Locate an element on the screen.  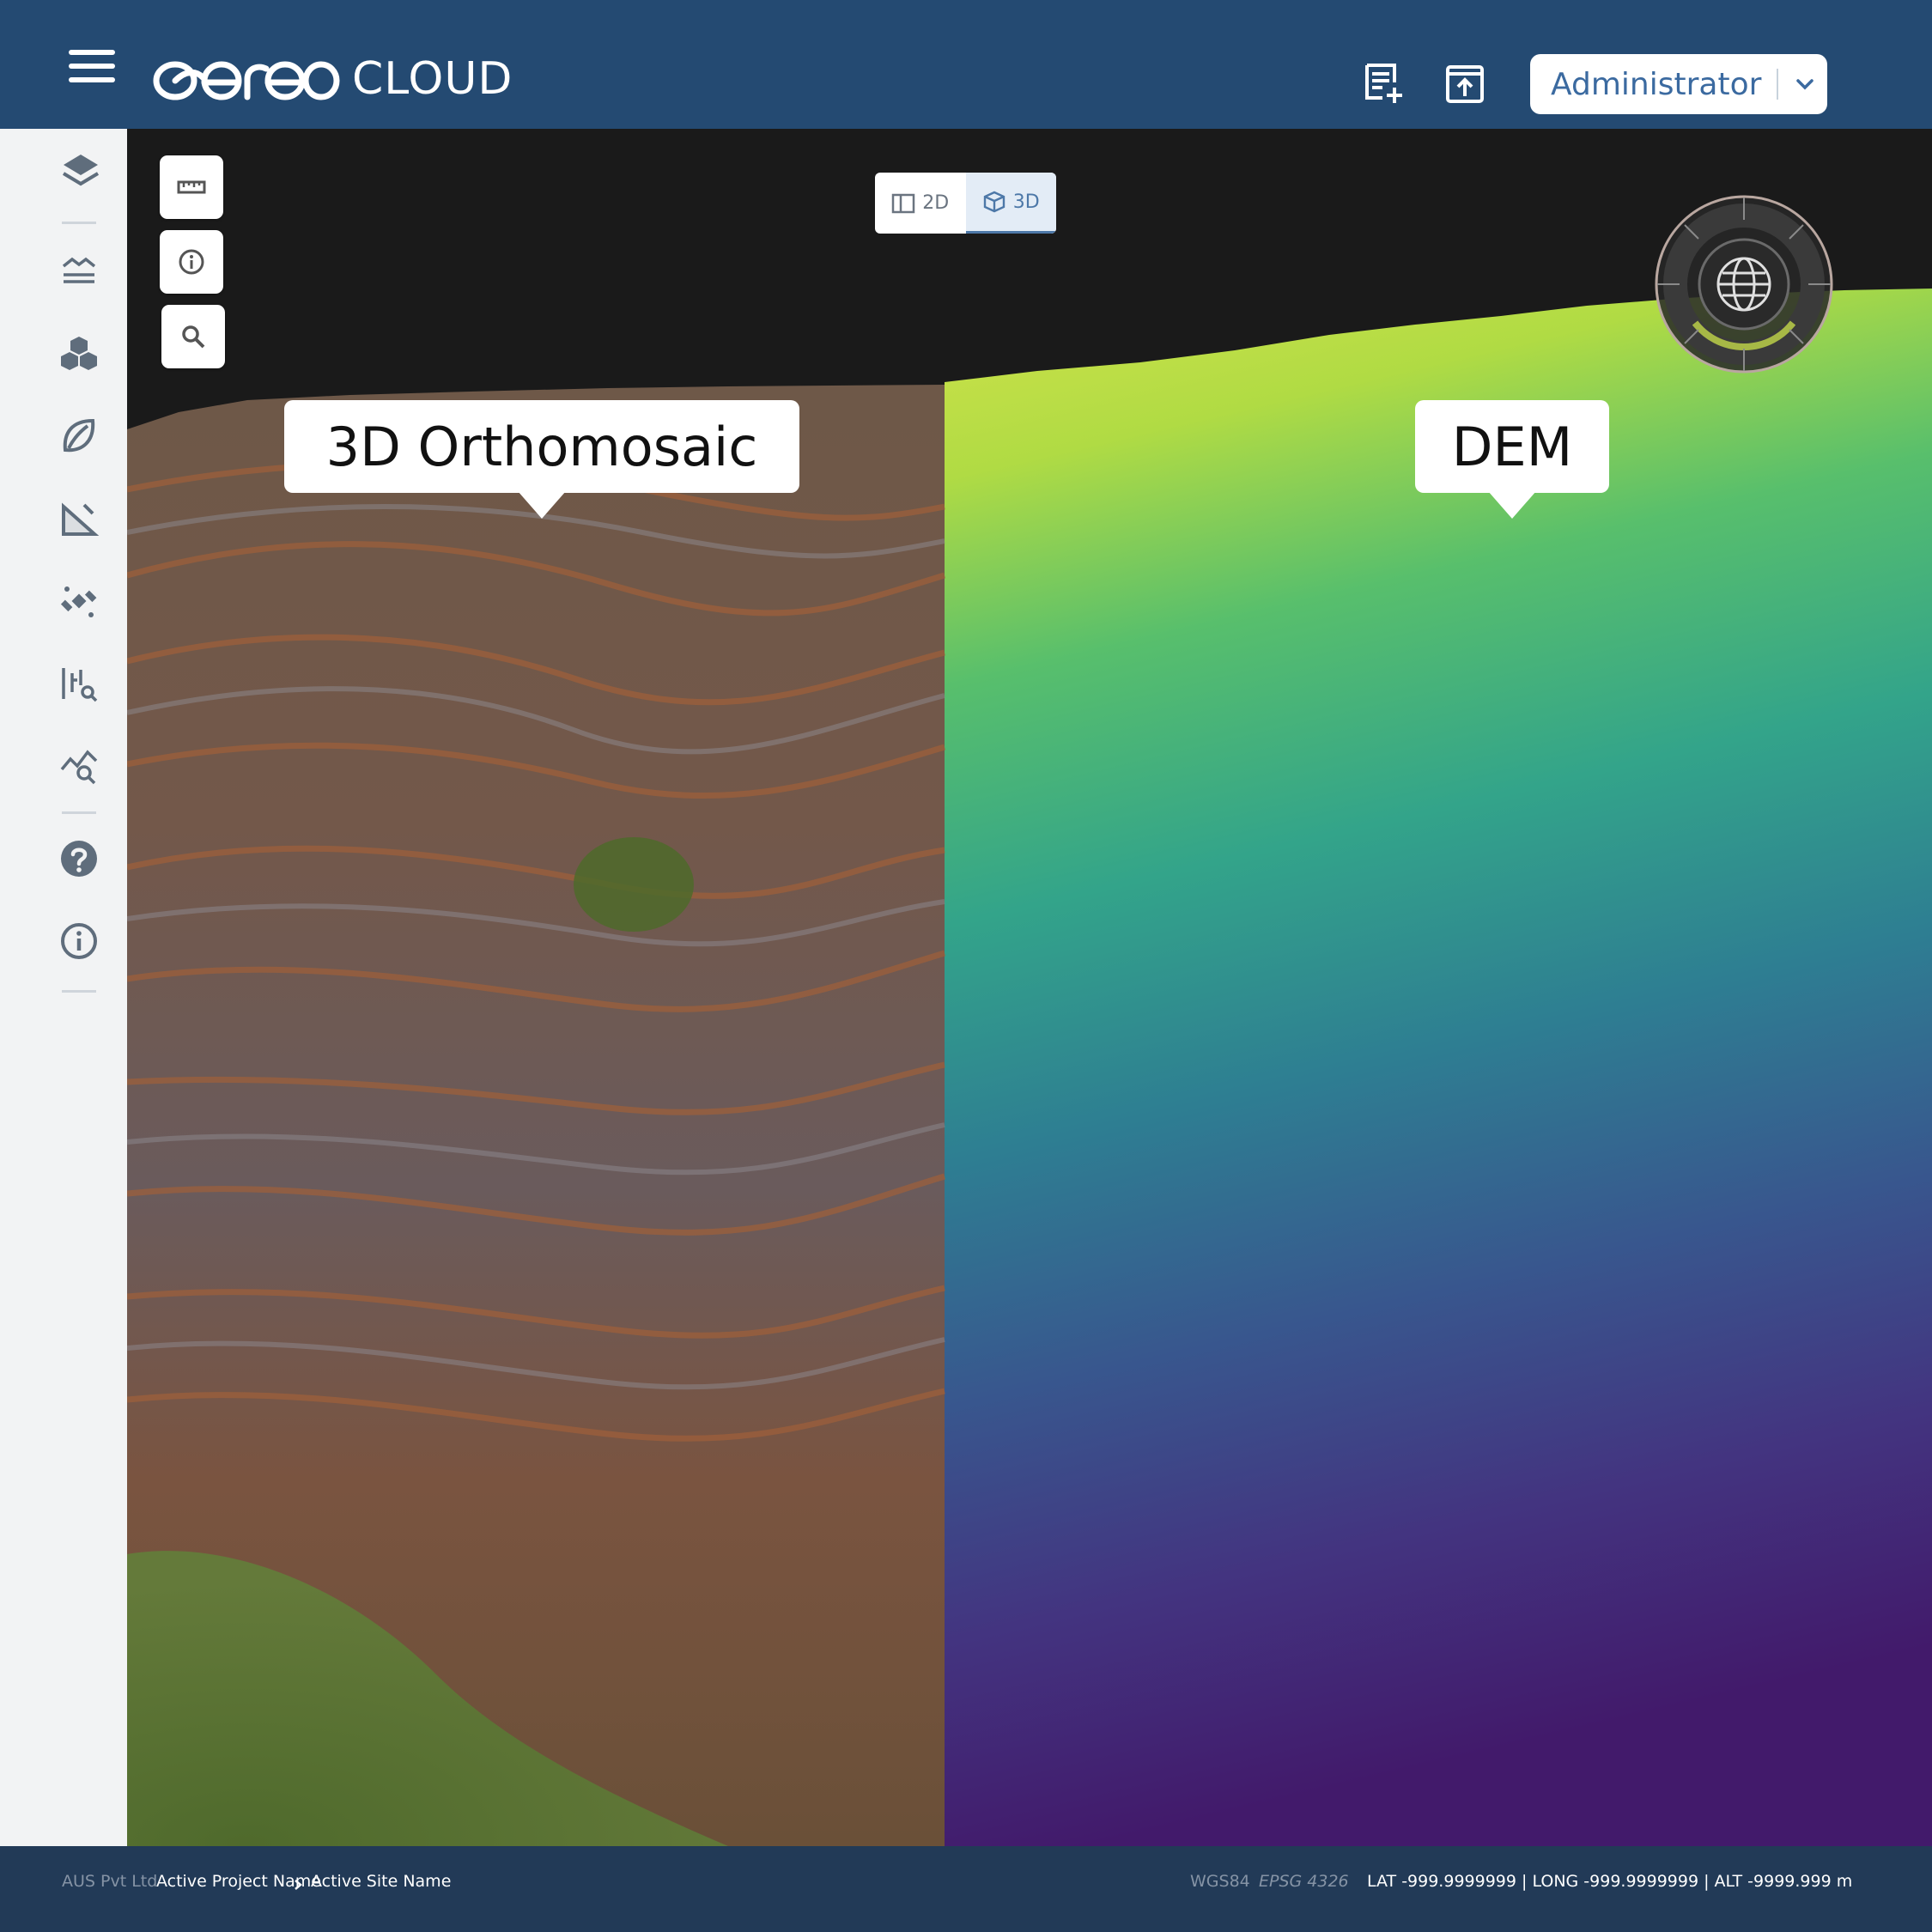
app-logo: CLOUD is located at coordinates (332, 79).